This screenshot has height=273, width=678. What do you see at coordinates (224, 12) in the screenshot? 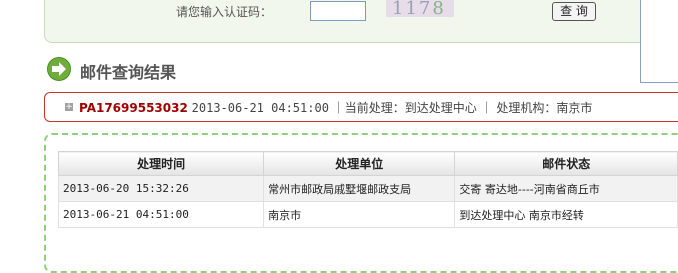
I see `captcha-label: 请您输入认证码：` at bounding box center [224, 12].